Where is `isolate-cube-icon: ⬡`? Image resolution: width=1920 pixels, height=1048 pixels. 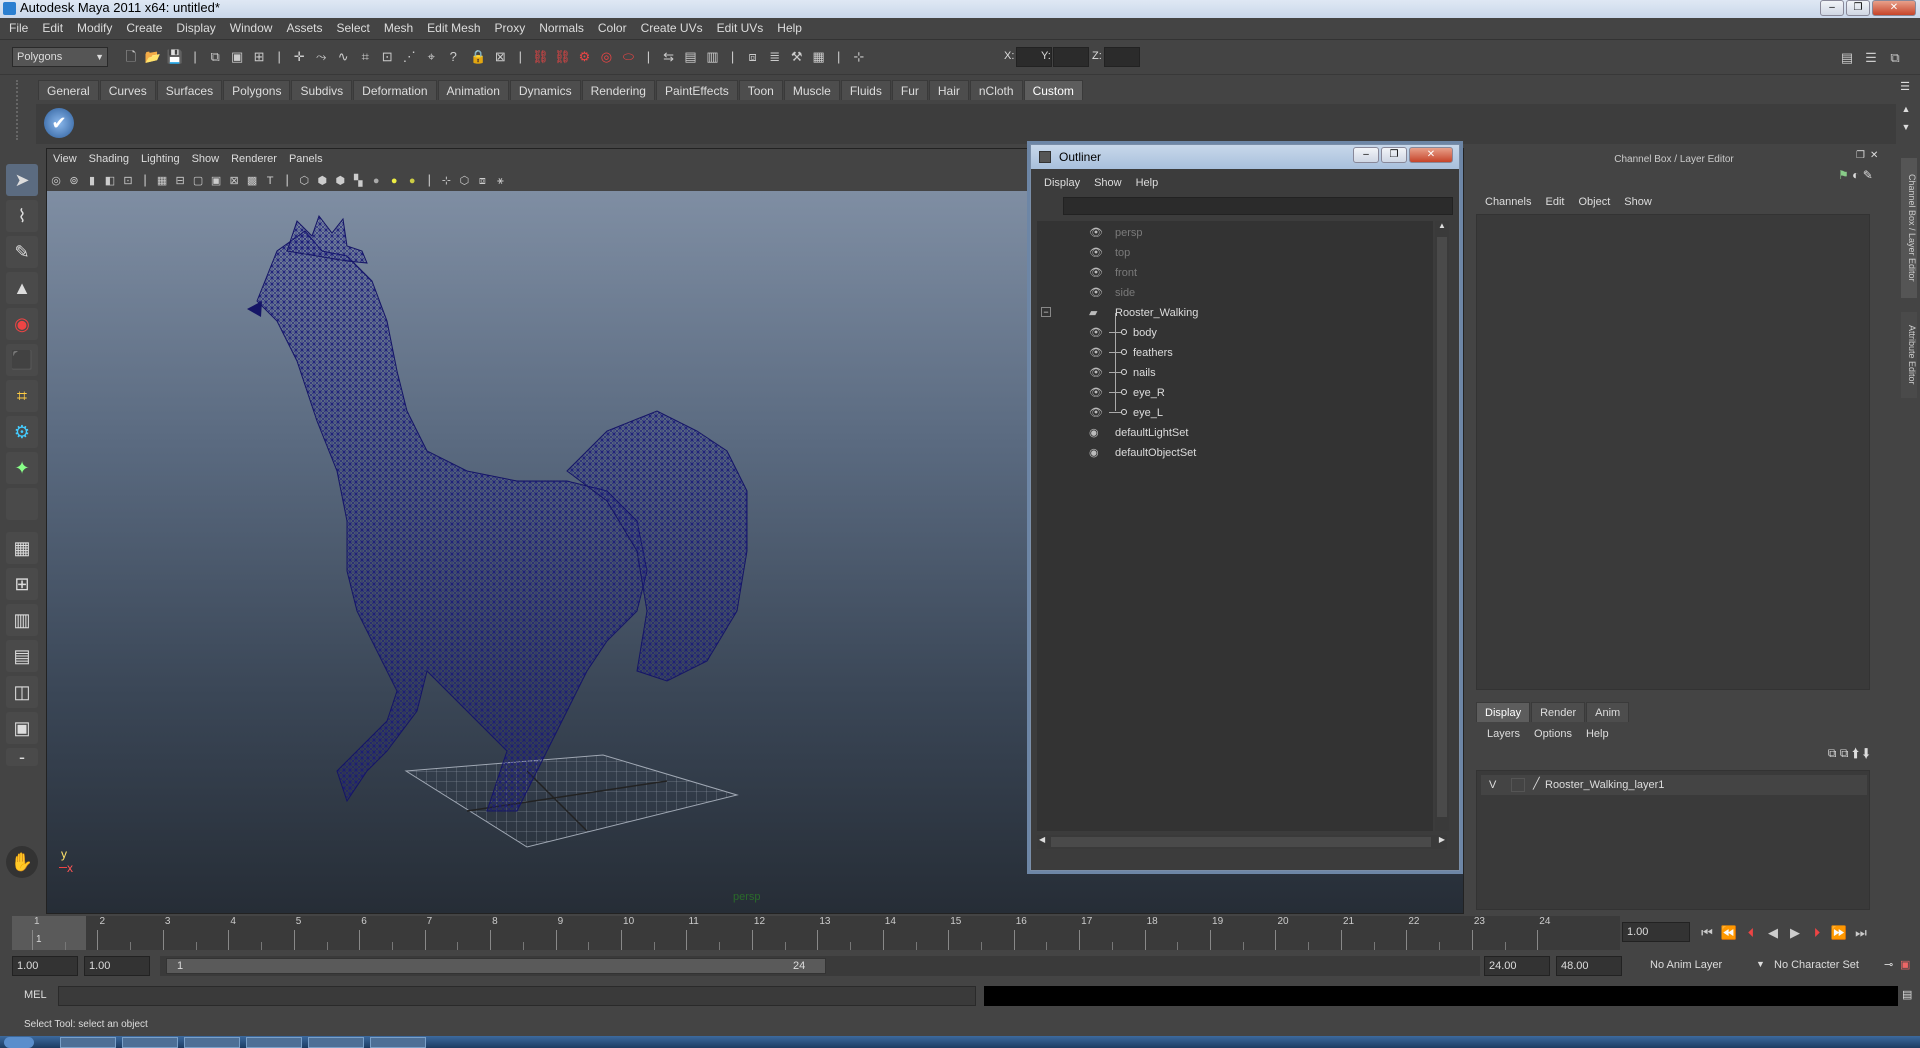 isolate-cube-icon: ⬡ is located at coordinates (464, 181).